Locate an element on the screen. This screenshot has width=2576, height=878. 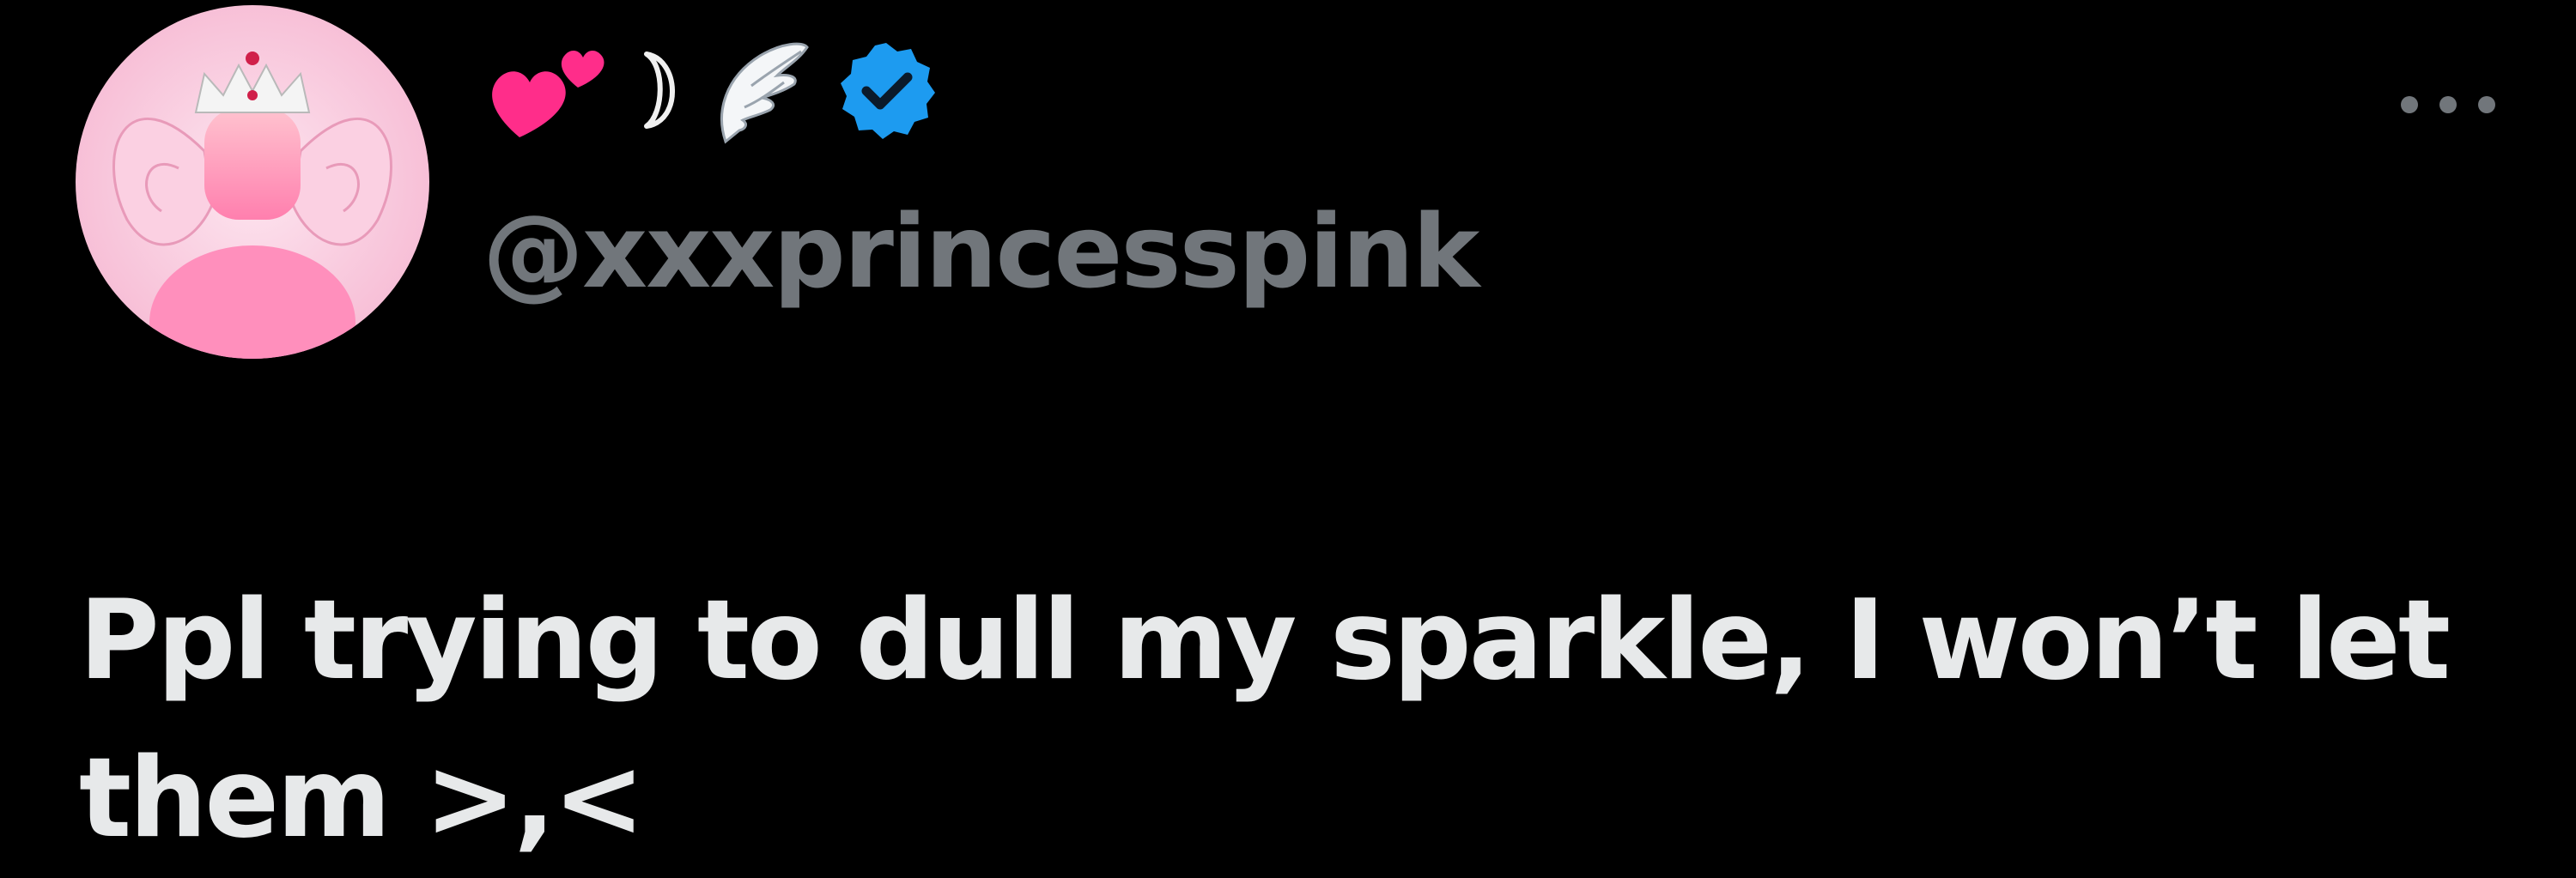
crescent-moon-icon is located at coordinates (660, 90).